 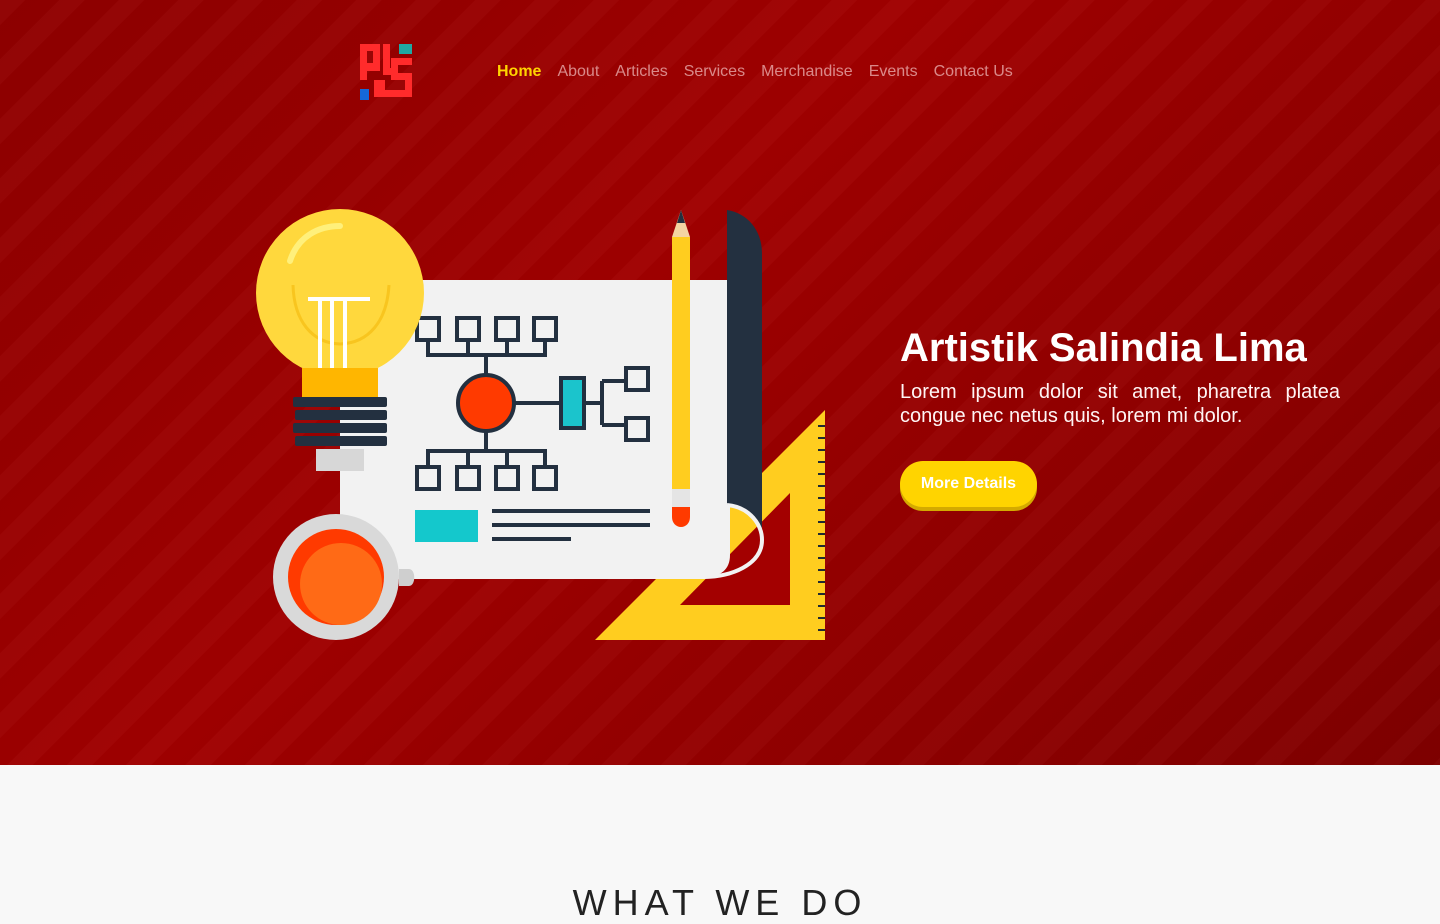 What do you see at coordinates (720, 902) in the screenshot?
I see `what-we-do-heading: WHAT WE DO` at bounding box center [720, 902].